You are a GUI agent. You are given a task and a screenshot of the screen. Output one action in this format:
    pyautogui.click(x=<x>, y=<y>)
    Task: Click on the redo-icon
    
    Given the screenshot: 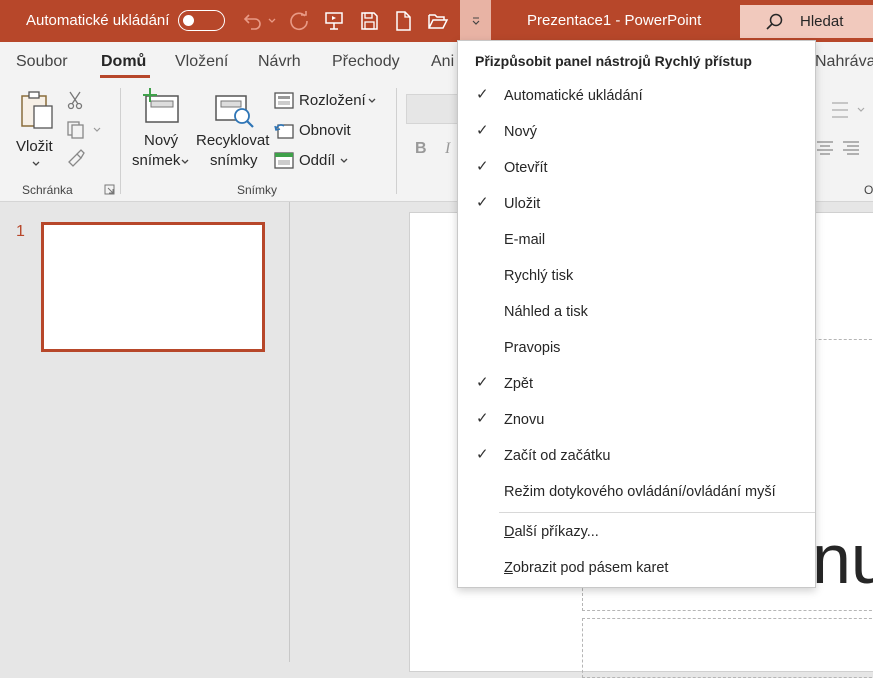 What is the action you would take?
    pyautogui.click(x=299, y=21)
    